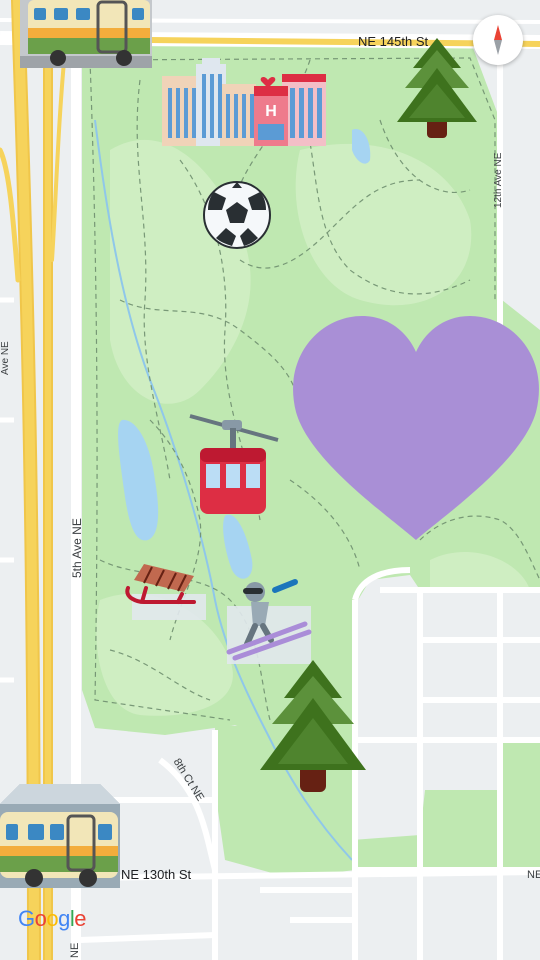 This screenshot has width=540, height=960. I want to click on soccer-ball-emoji, so click(237, 215).